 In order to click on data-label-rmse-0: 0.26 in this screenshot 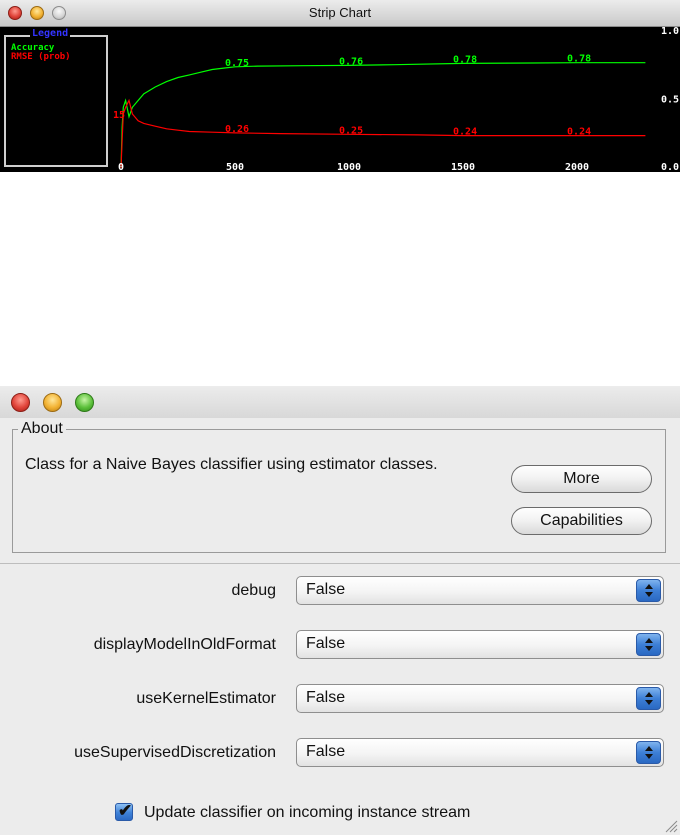, I will do `click(237, 129)`.